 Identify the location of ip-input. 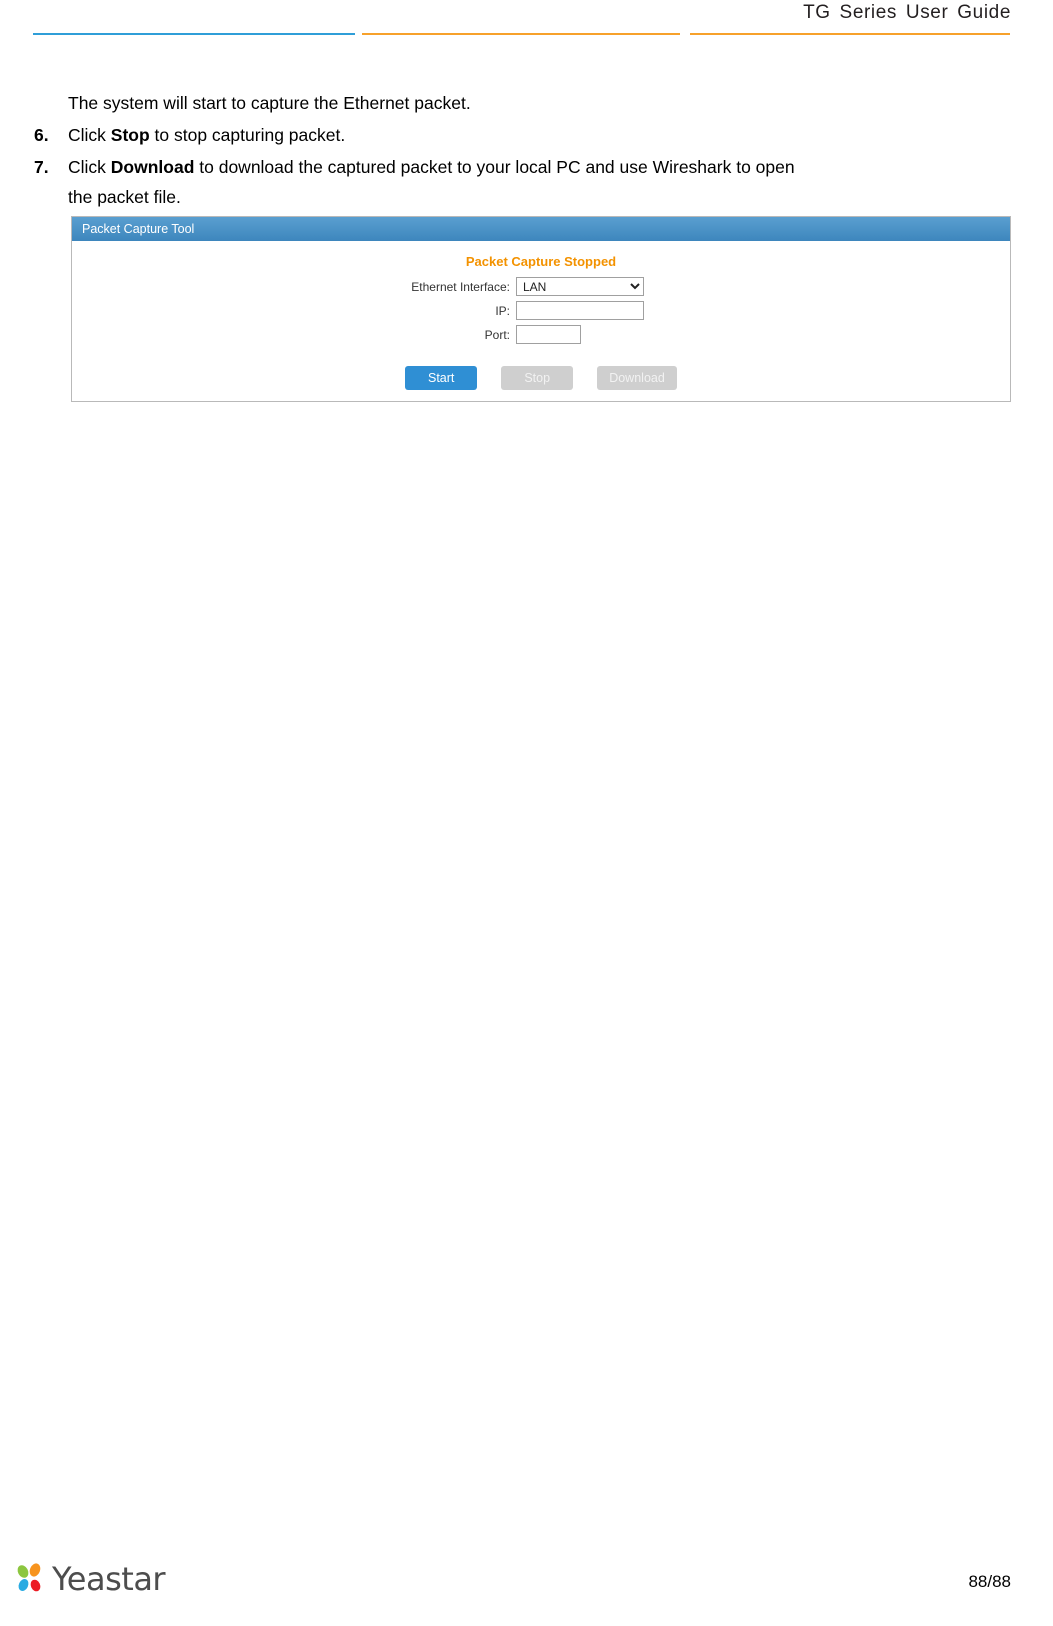
(580, 310).